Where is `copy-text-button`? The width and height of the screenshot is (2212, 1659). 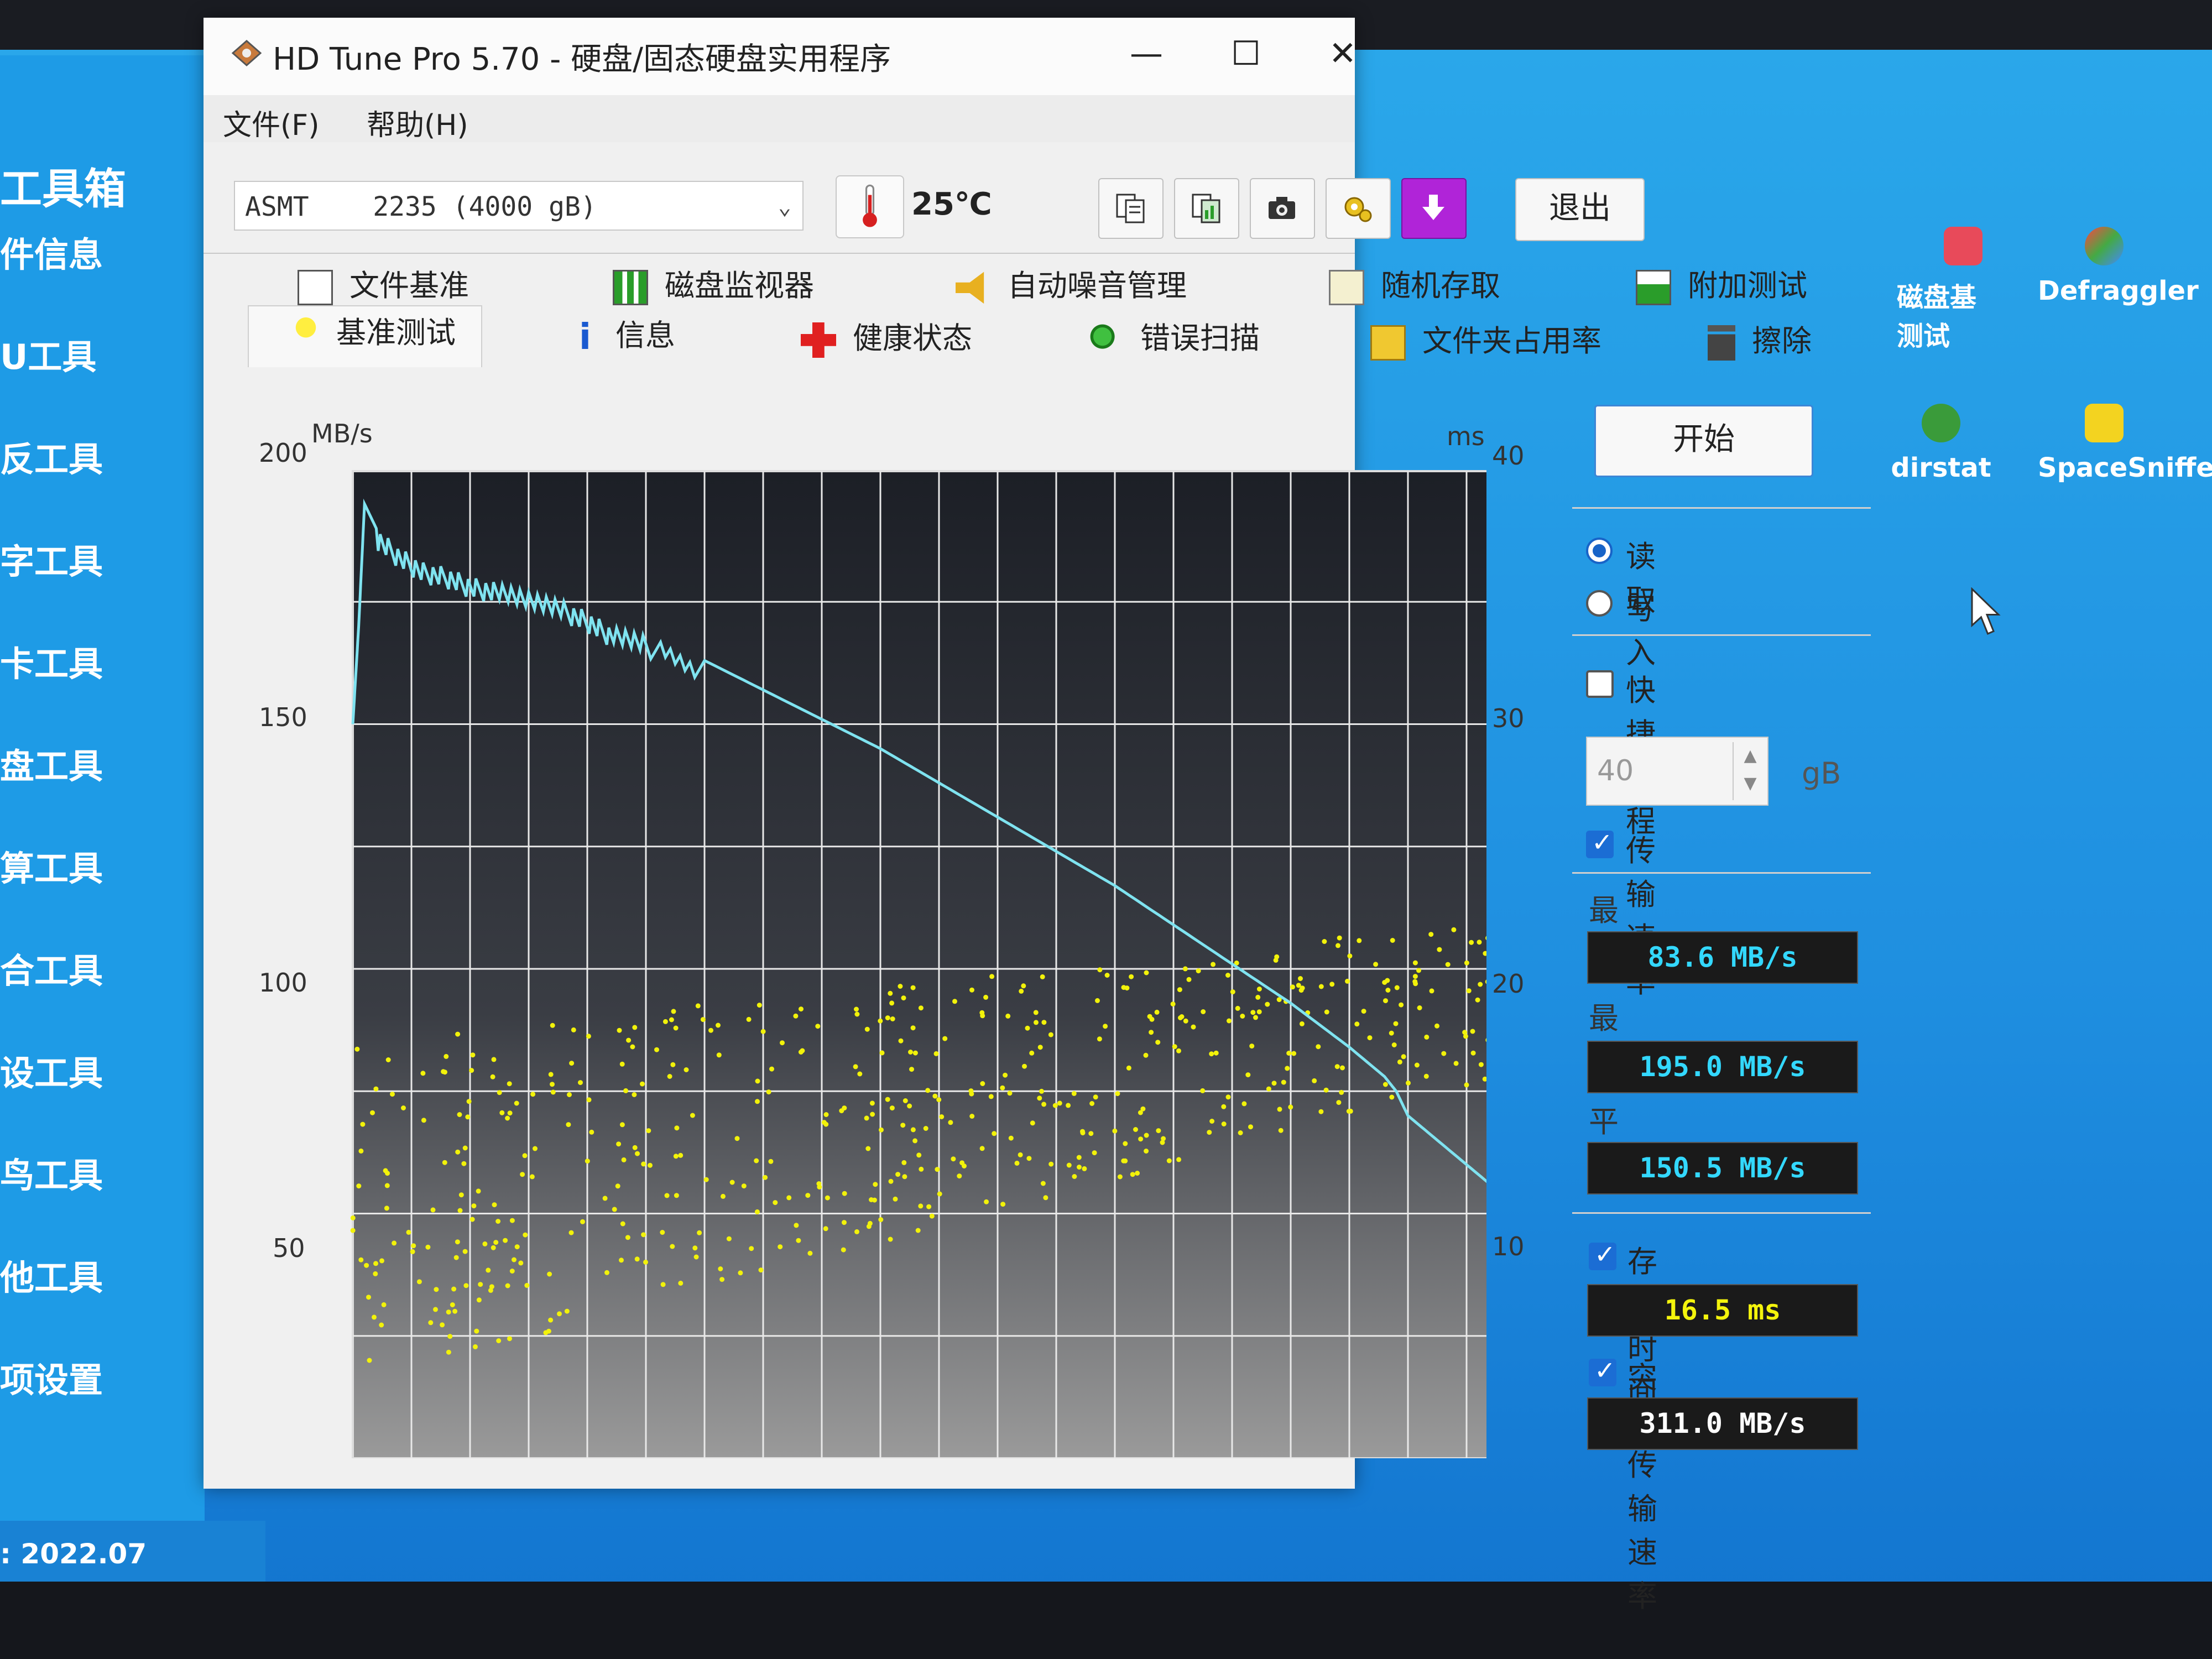 copy-text-button is located at coordinates (1131, 209).